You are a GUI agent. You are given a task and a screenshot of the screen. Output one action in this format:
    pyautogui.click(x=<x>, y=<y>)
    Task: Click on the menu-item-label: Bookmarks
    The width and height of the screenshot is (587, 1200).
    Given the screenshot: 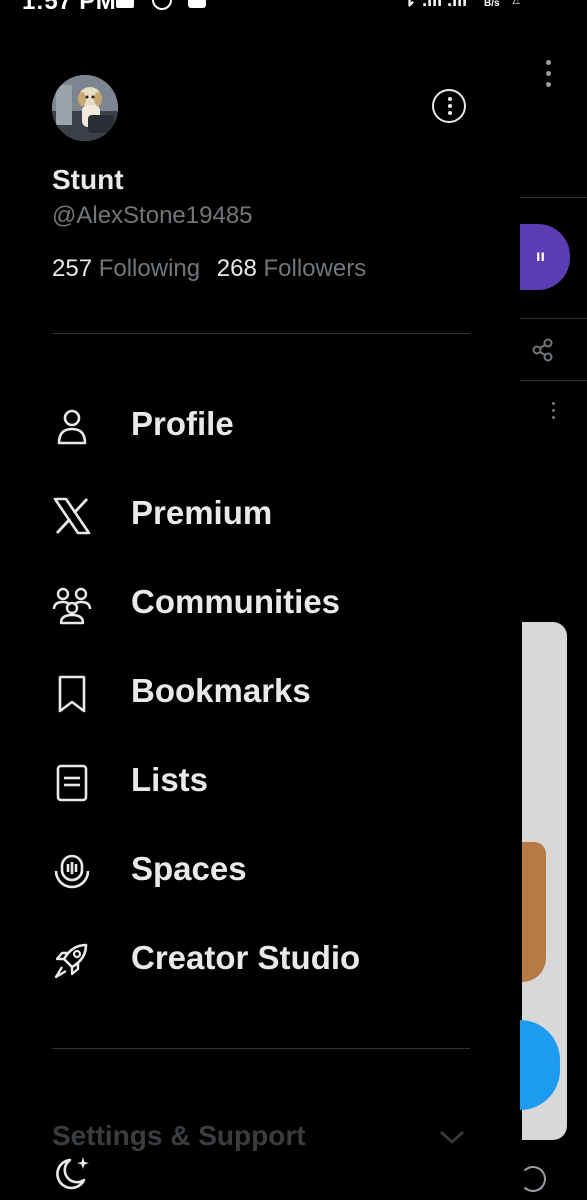 What is the action you would take?
    pyautogui.click(x=221, y=690)
    